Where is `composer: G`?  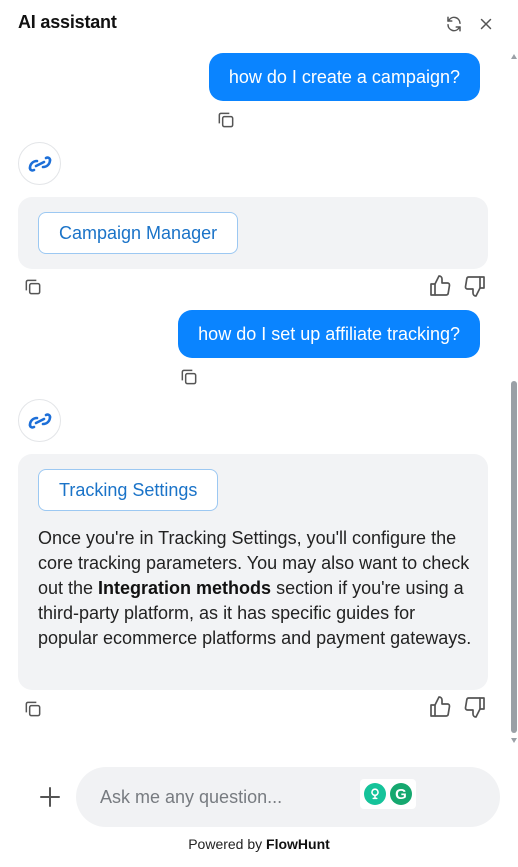
composer: G is located at coordinates (259, 797).